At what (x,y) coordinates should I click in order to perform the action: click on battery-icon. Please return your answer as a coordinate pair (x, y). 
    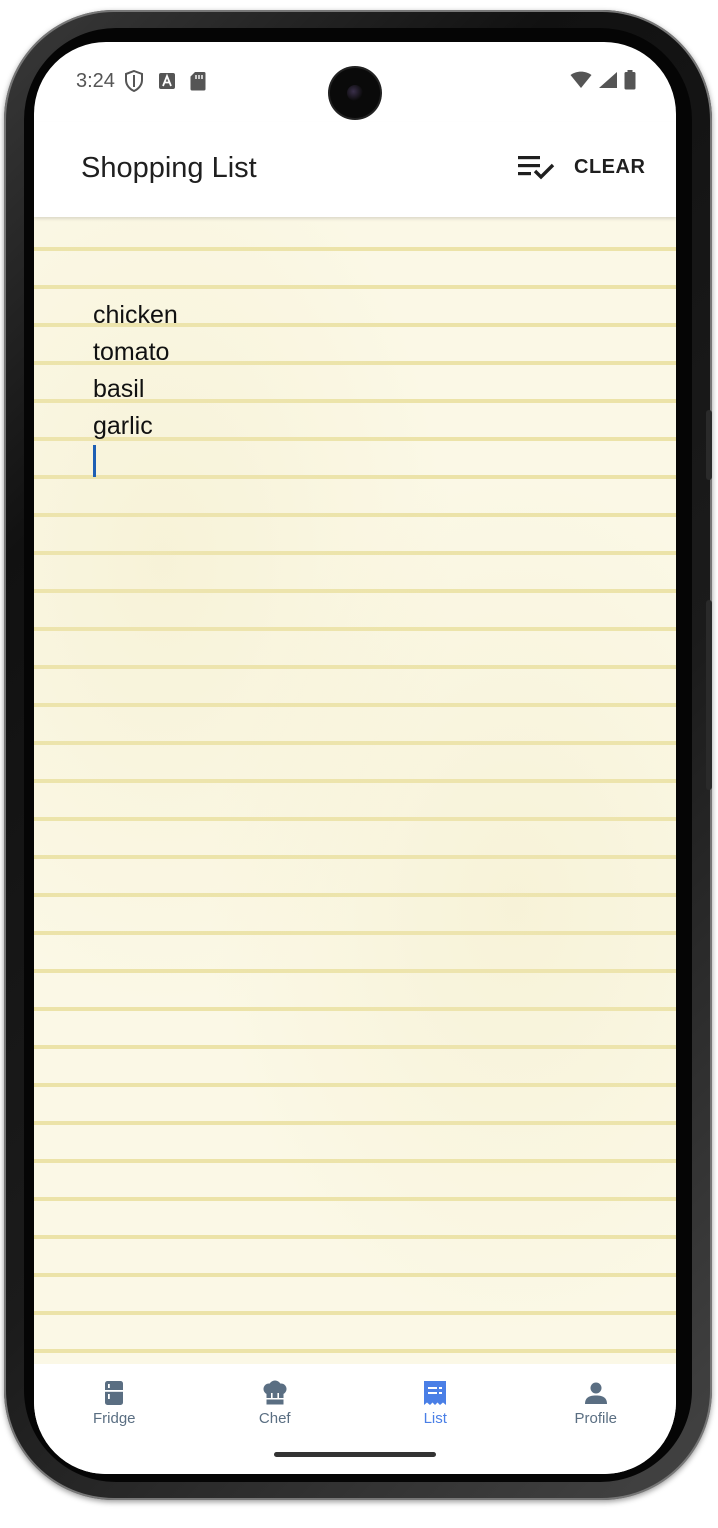
    Looking at the image, I should click on (630, 82).